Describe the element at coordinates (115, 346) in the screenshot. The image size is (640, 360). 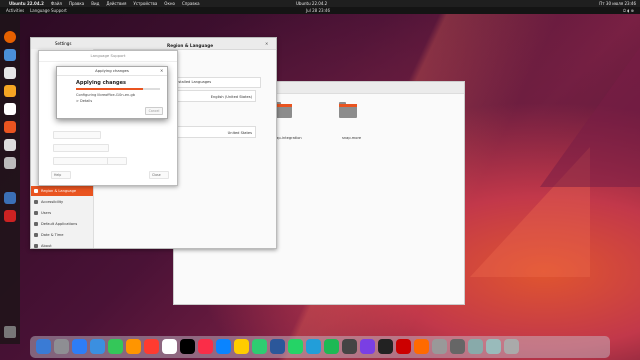
I see `messages-icon` at that location.